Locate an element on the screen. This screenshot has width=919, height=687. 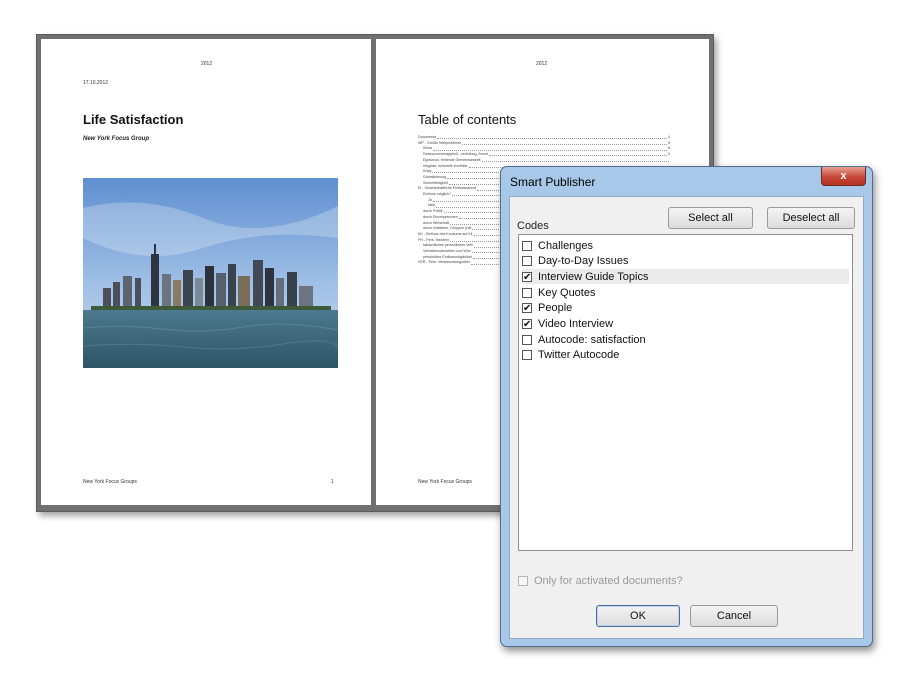
deselect-all-button: Deselect all is located at coordinates (811, 218).